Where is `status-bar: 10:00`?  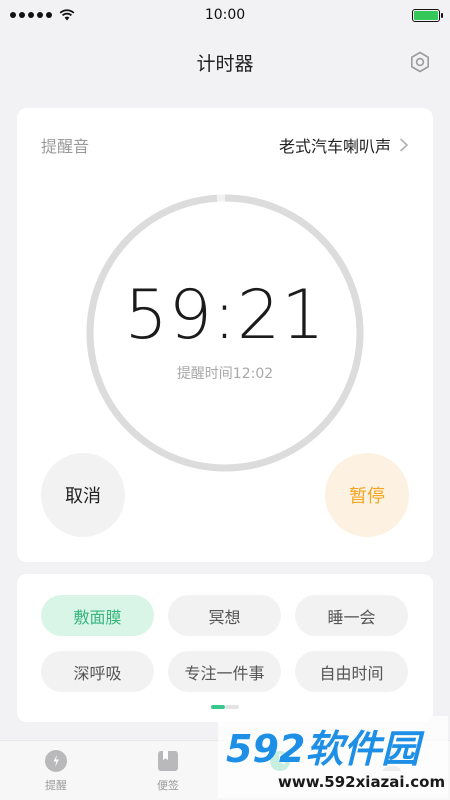 status-bar: 10:00 is located at coordinates (225, 15).